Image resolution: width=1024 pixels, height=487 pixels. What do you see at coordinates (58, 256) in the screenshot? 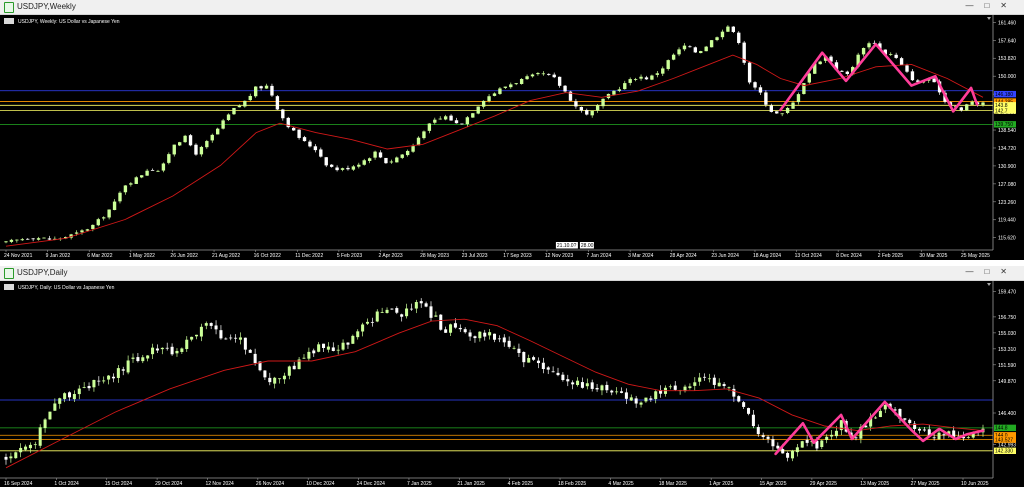
I see `time-tick-label: 9 Jan 2022` at bounding box center [58, 256].